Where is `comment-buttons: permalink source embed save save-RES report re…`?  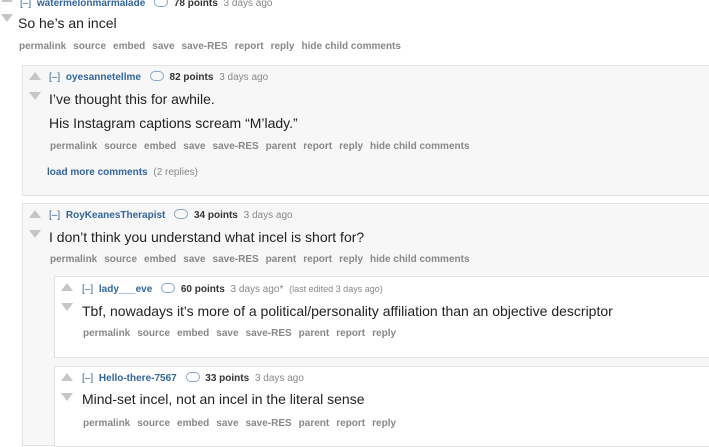
comment-buttons: permalink source embed save save-RES report re… is located at coordinates (213, 46).